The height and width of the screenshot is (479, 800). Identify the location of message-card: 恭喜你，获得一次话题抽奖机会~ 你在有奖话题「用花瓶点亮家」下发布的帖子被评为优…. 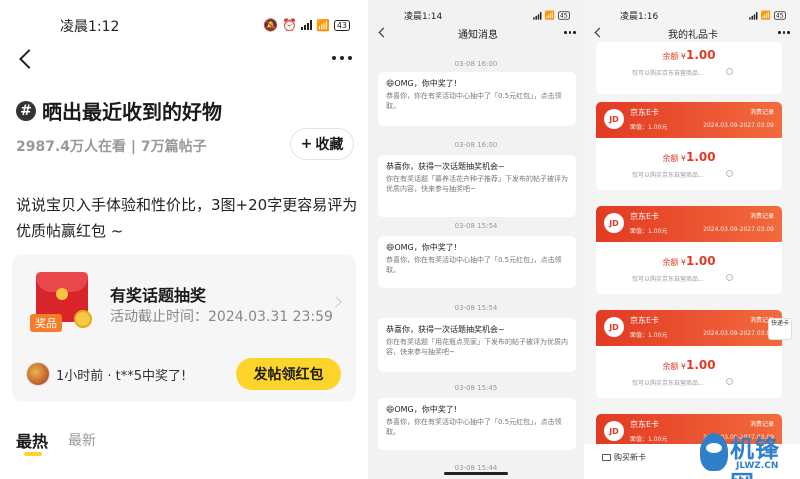
(477, 345).